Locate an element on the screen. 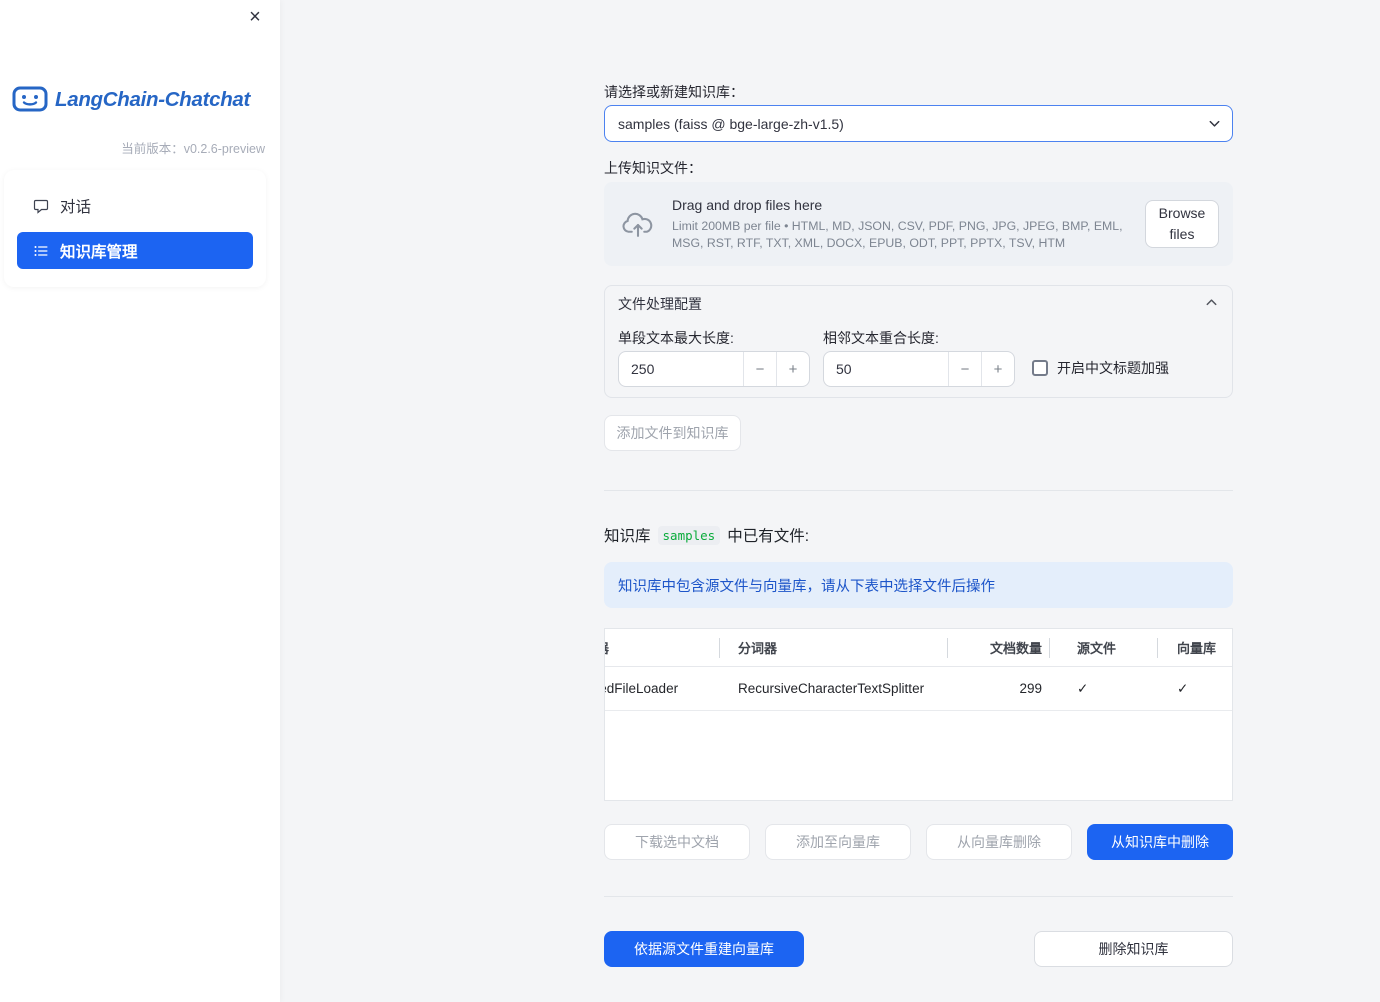  sidebar-close-icon: × is located at coordinates (255, 17).